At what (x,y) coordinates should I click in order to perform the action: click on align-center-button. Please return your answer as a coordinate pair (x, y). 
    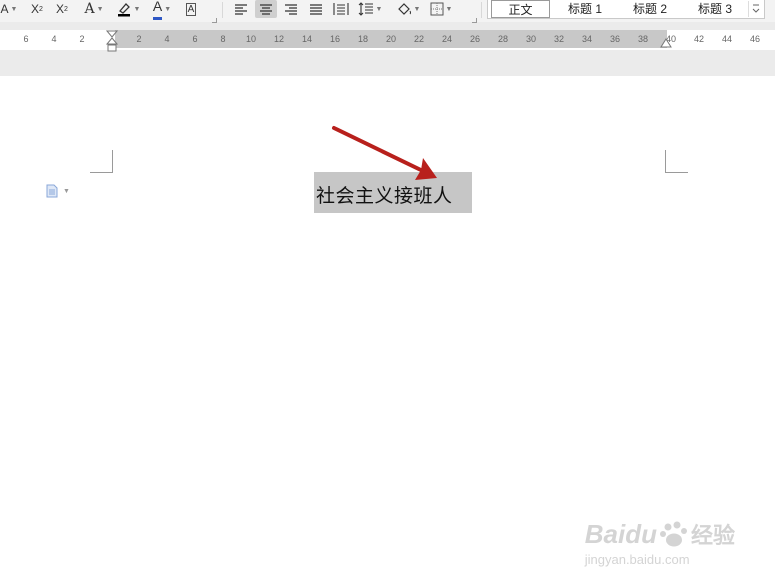
    Looking at the image, I should click on (266, 9).